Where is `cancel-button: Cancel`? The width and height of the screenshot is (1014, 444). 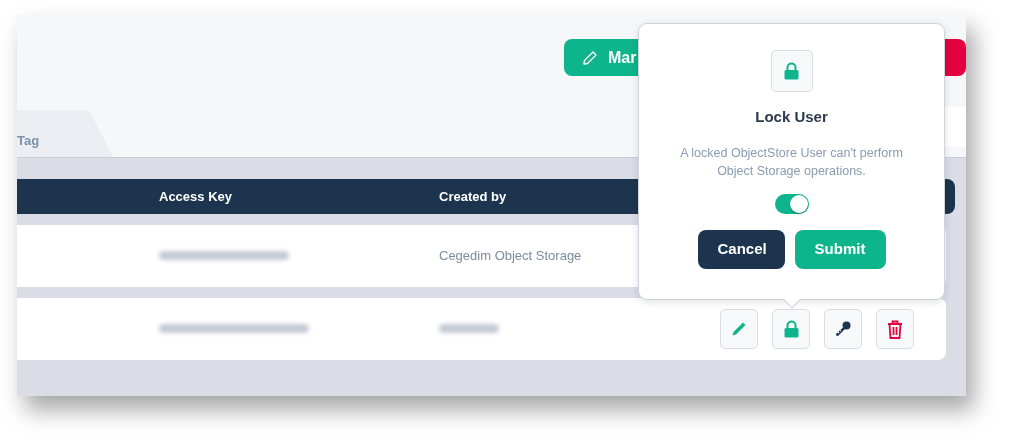 cancel-button: Cancel is located at coordinates (741, 249).